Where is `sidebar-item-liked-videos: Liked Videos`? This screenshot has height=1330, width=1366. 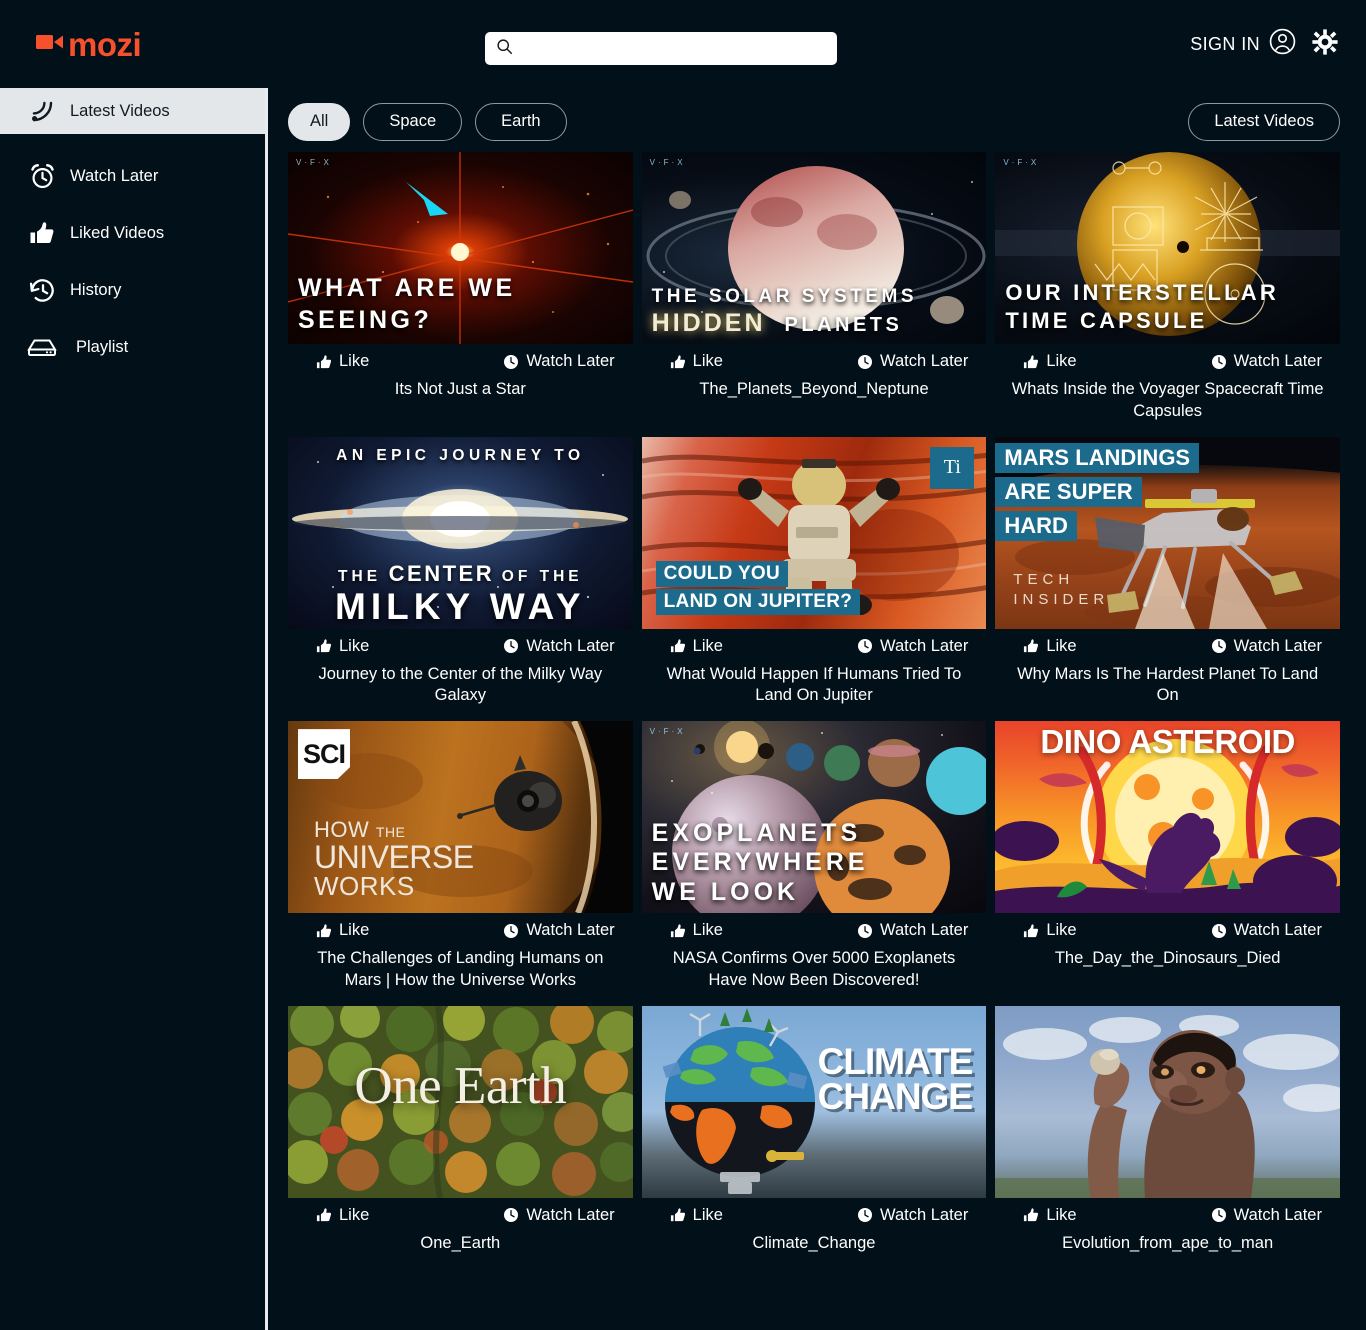
sidebar-item-liked-videos: Liked Videos is located at coordinates (132, 233).